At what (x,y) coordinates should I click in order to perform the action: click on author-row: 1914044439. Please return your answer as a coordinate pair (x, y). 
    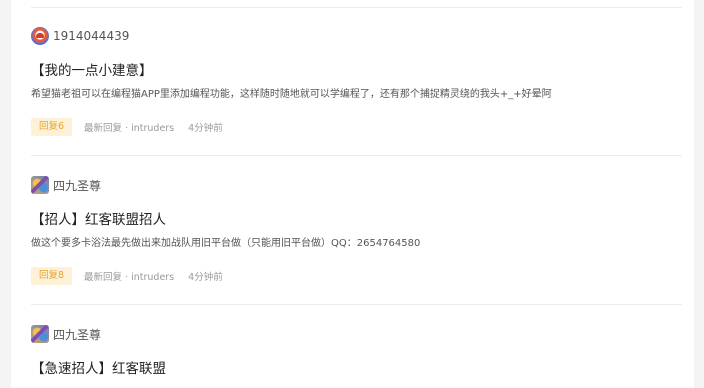
    Looking at the image, I should click on (356, 36).